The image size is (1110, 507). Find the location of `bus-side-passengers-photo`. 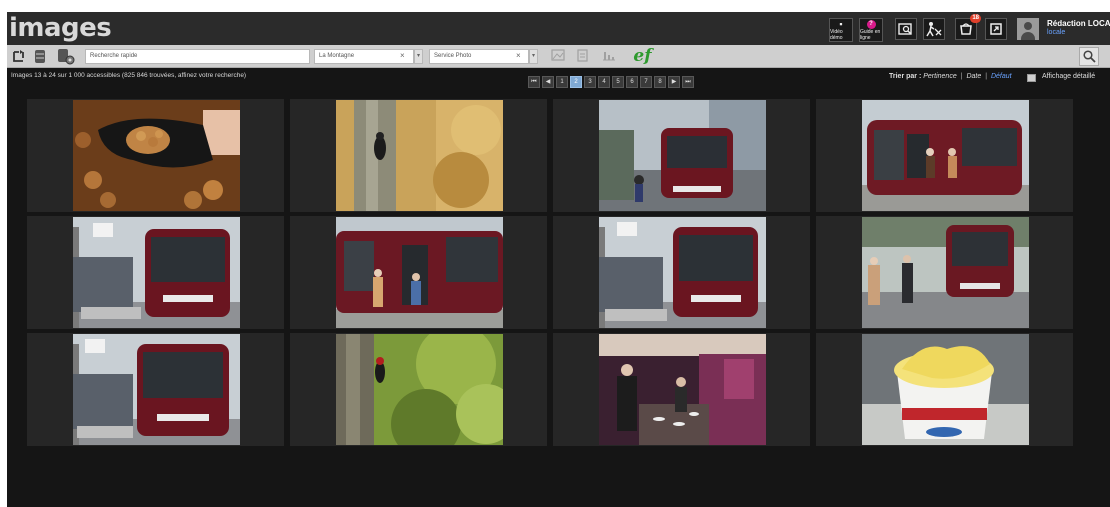

bus-side-passengers-photo is located at coordinates (419, 272).